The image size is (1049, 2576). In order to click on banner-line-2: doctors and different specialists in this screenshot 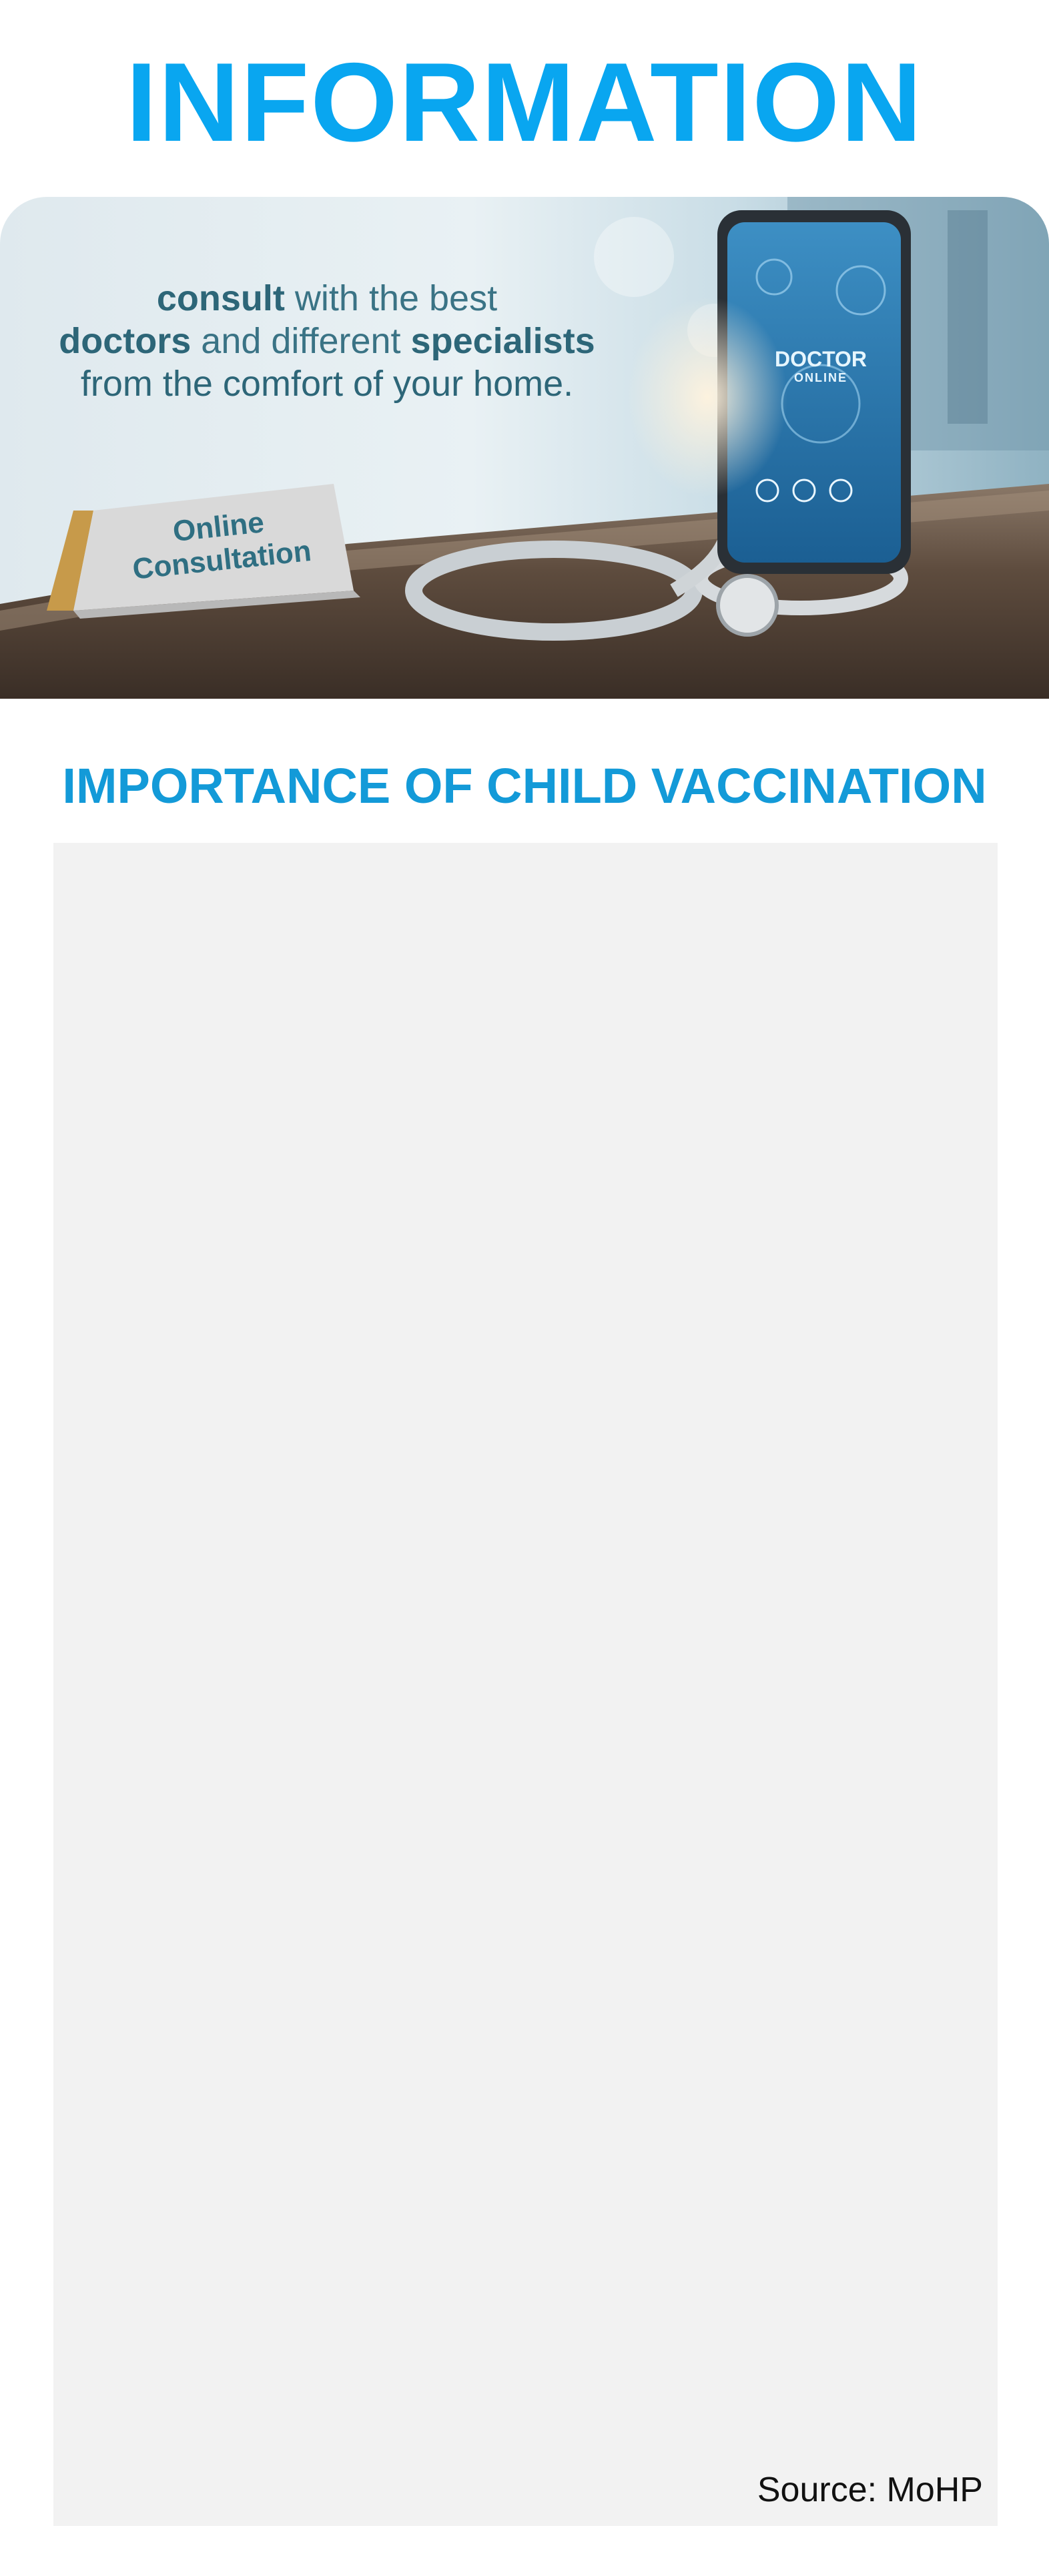, I will do `click(327, 341)`.